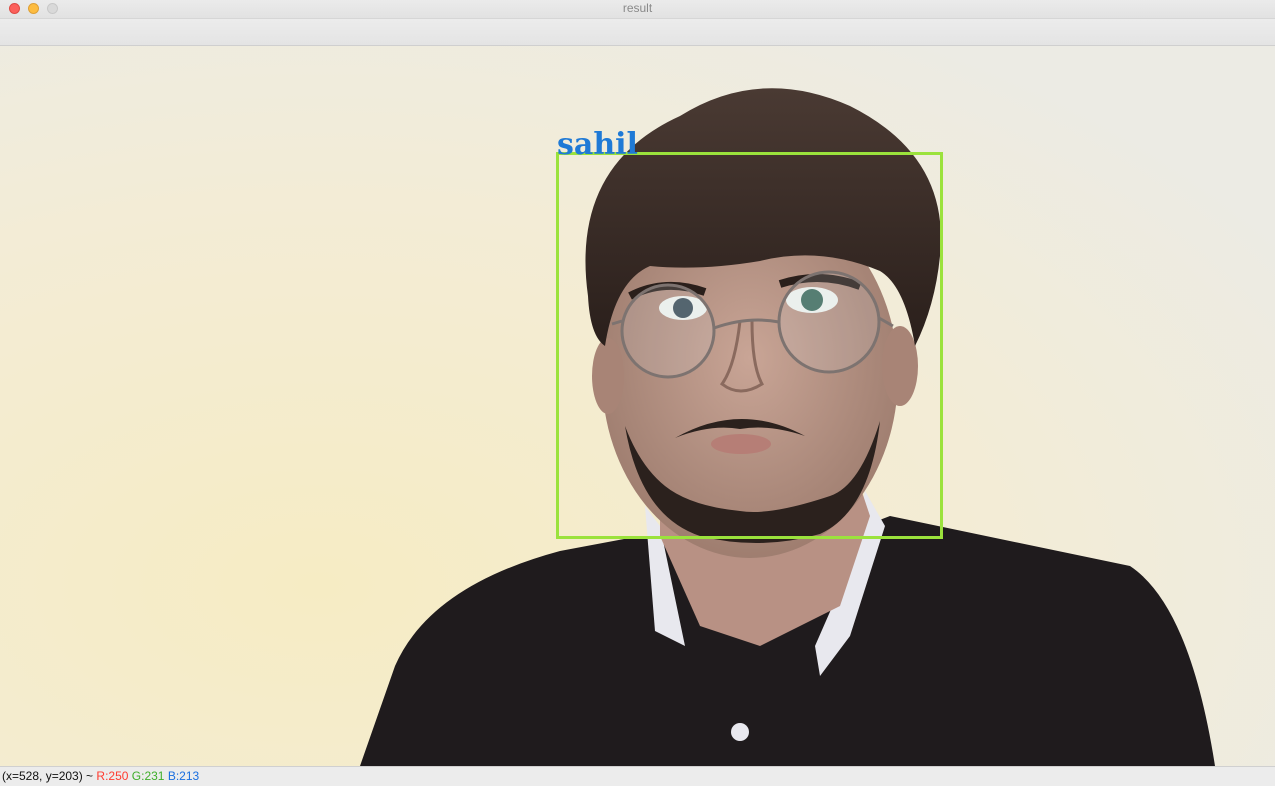  I want to click on toolbar, so click(637, 32).